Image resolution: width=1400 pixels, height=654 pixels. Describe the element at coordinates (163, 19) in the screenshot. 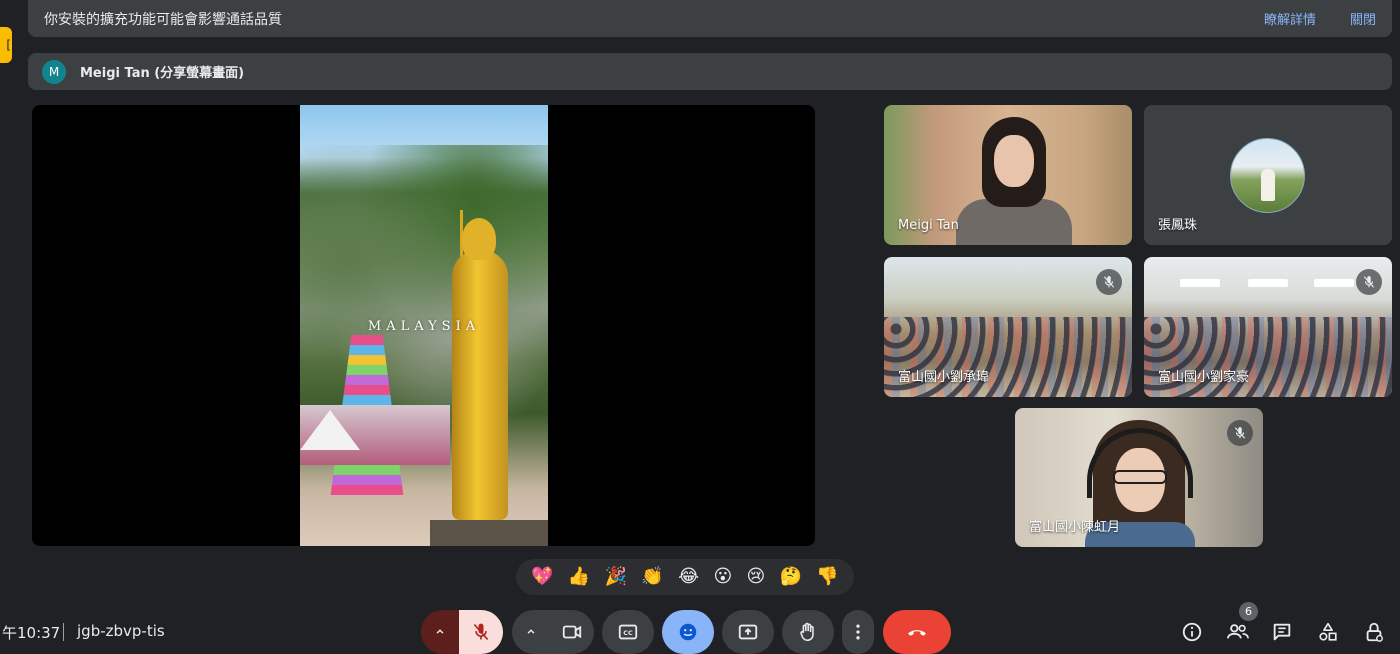

I see `warning-message: 你安裝的擴充功能可能會影響通話品質` at that location.